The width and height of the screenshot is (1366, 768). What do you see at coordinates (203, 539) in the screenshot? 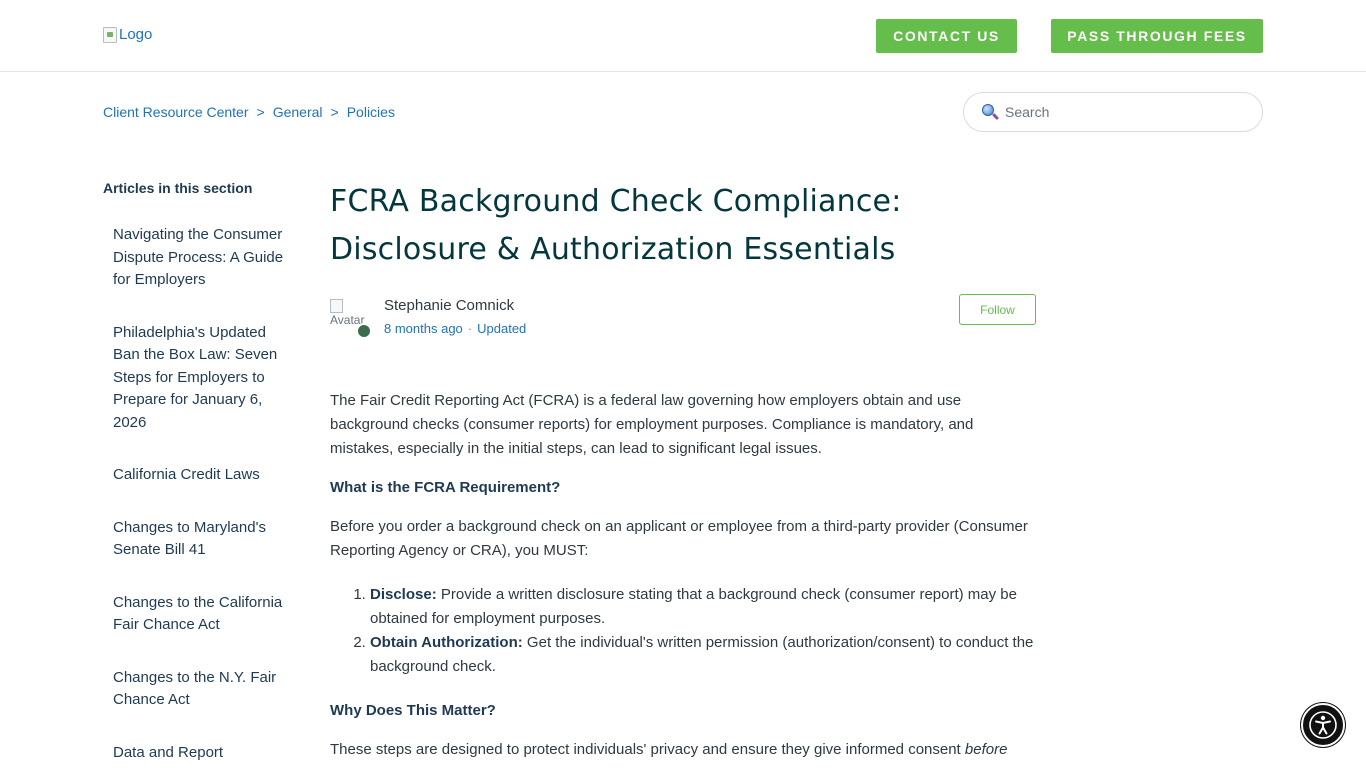
I see `sidebar-article-link: Changes to Maryland's Senate Bill 41` at bounding box center [203, 539].